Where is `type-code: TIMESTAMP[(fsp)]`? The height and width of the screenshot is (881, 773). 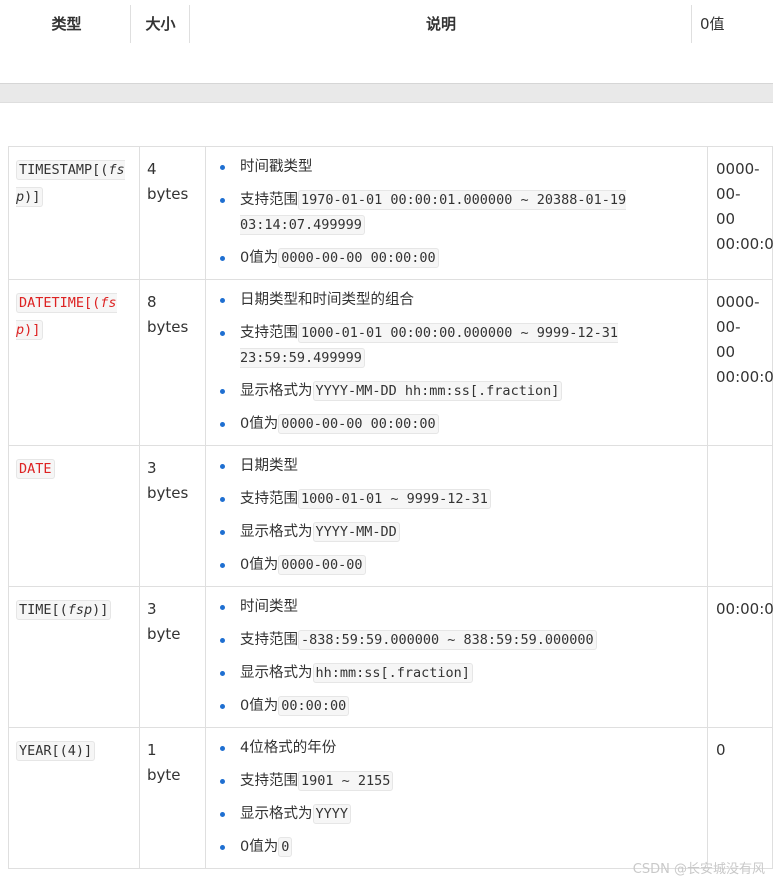 type-code: TIMESTAMP[(fsp)] is located at coordinates (70, 183).